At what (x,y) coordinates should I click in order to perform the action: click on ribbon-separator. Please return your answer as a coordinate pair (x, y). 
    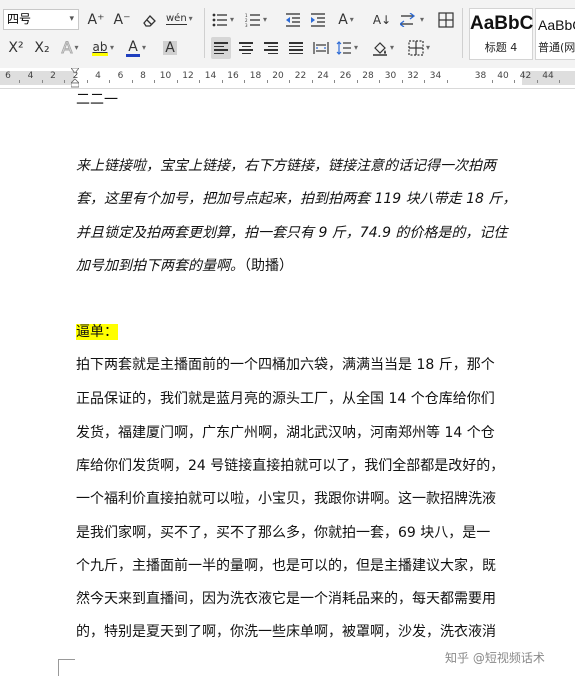
    Looking at the image, I should click on (462, 33).